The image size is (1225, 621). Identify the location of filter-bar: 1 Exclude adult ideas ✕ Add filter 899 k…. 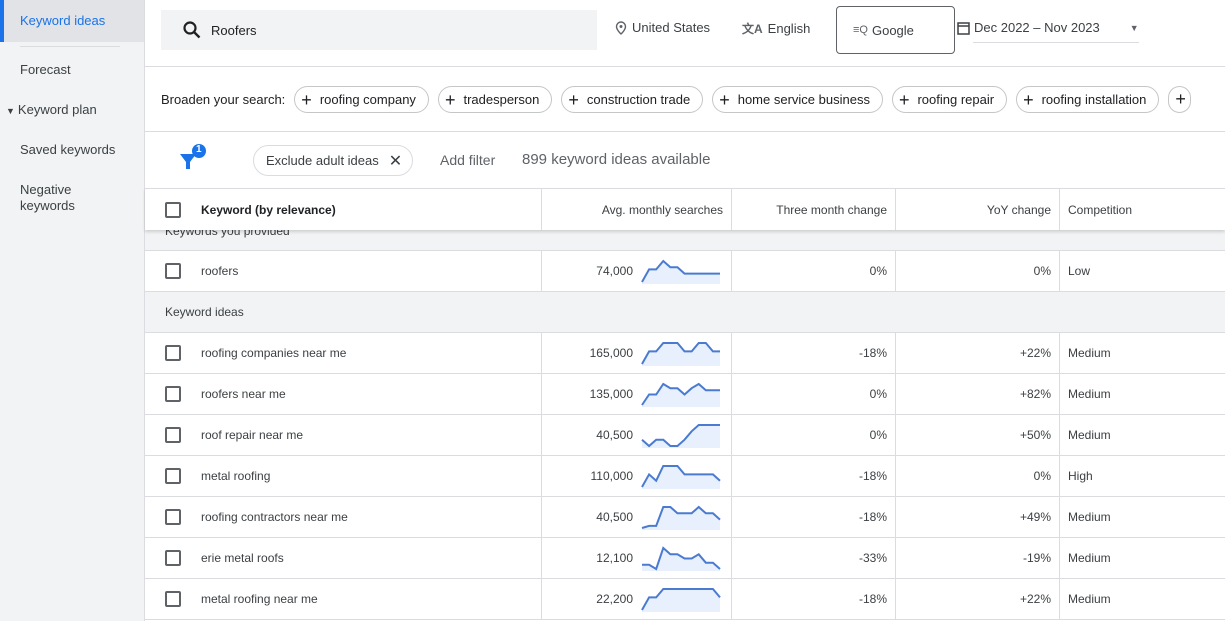
(685, 160).